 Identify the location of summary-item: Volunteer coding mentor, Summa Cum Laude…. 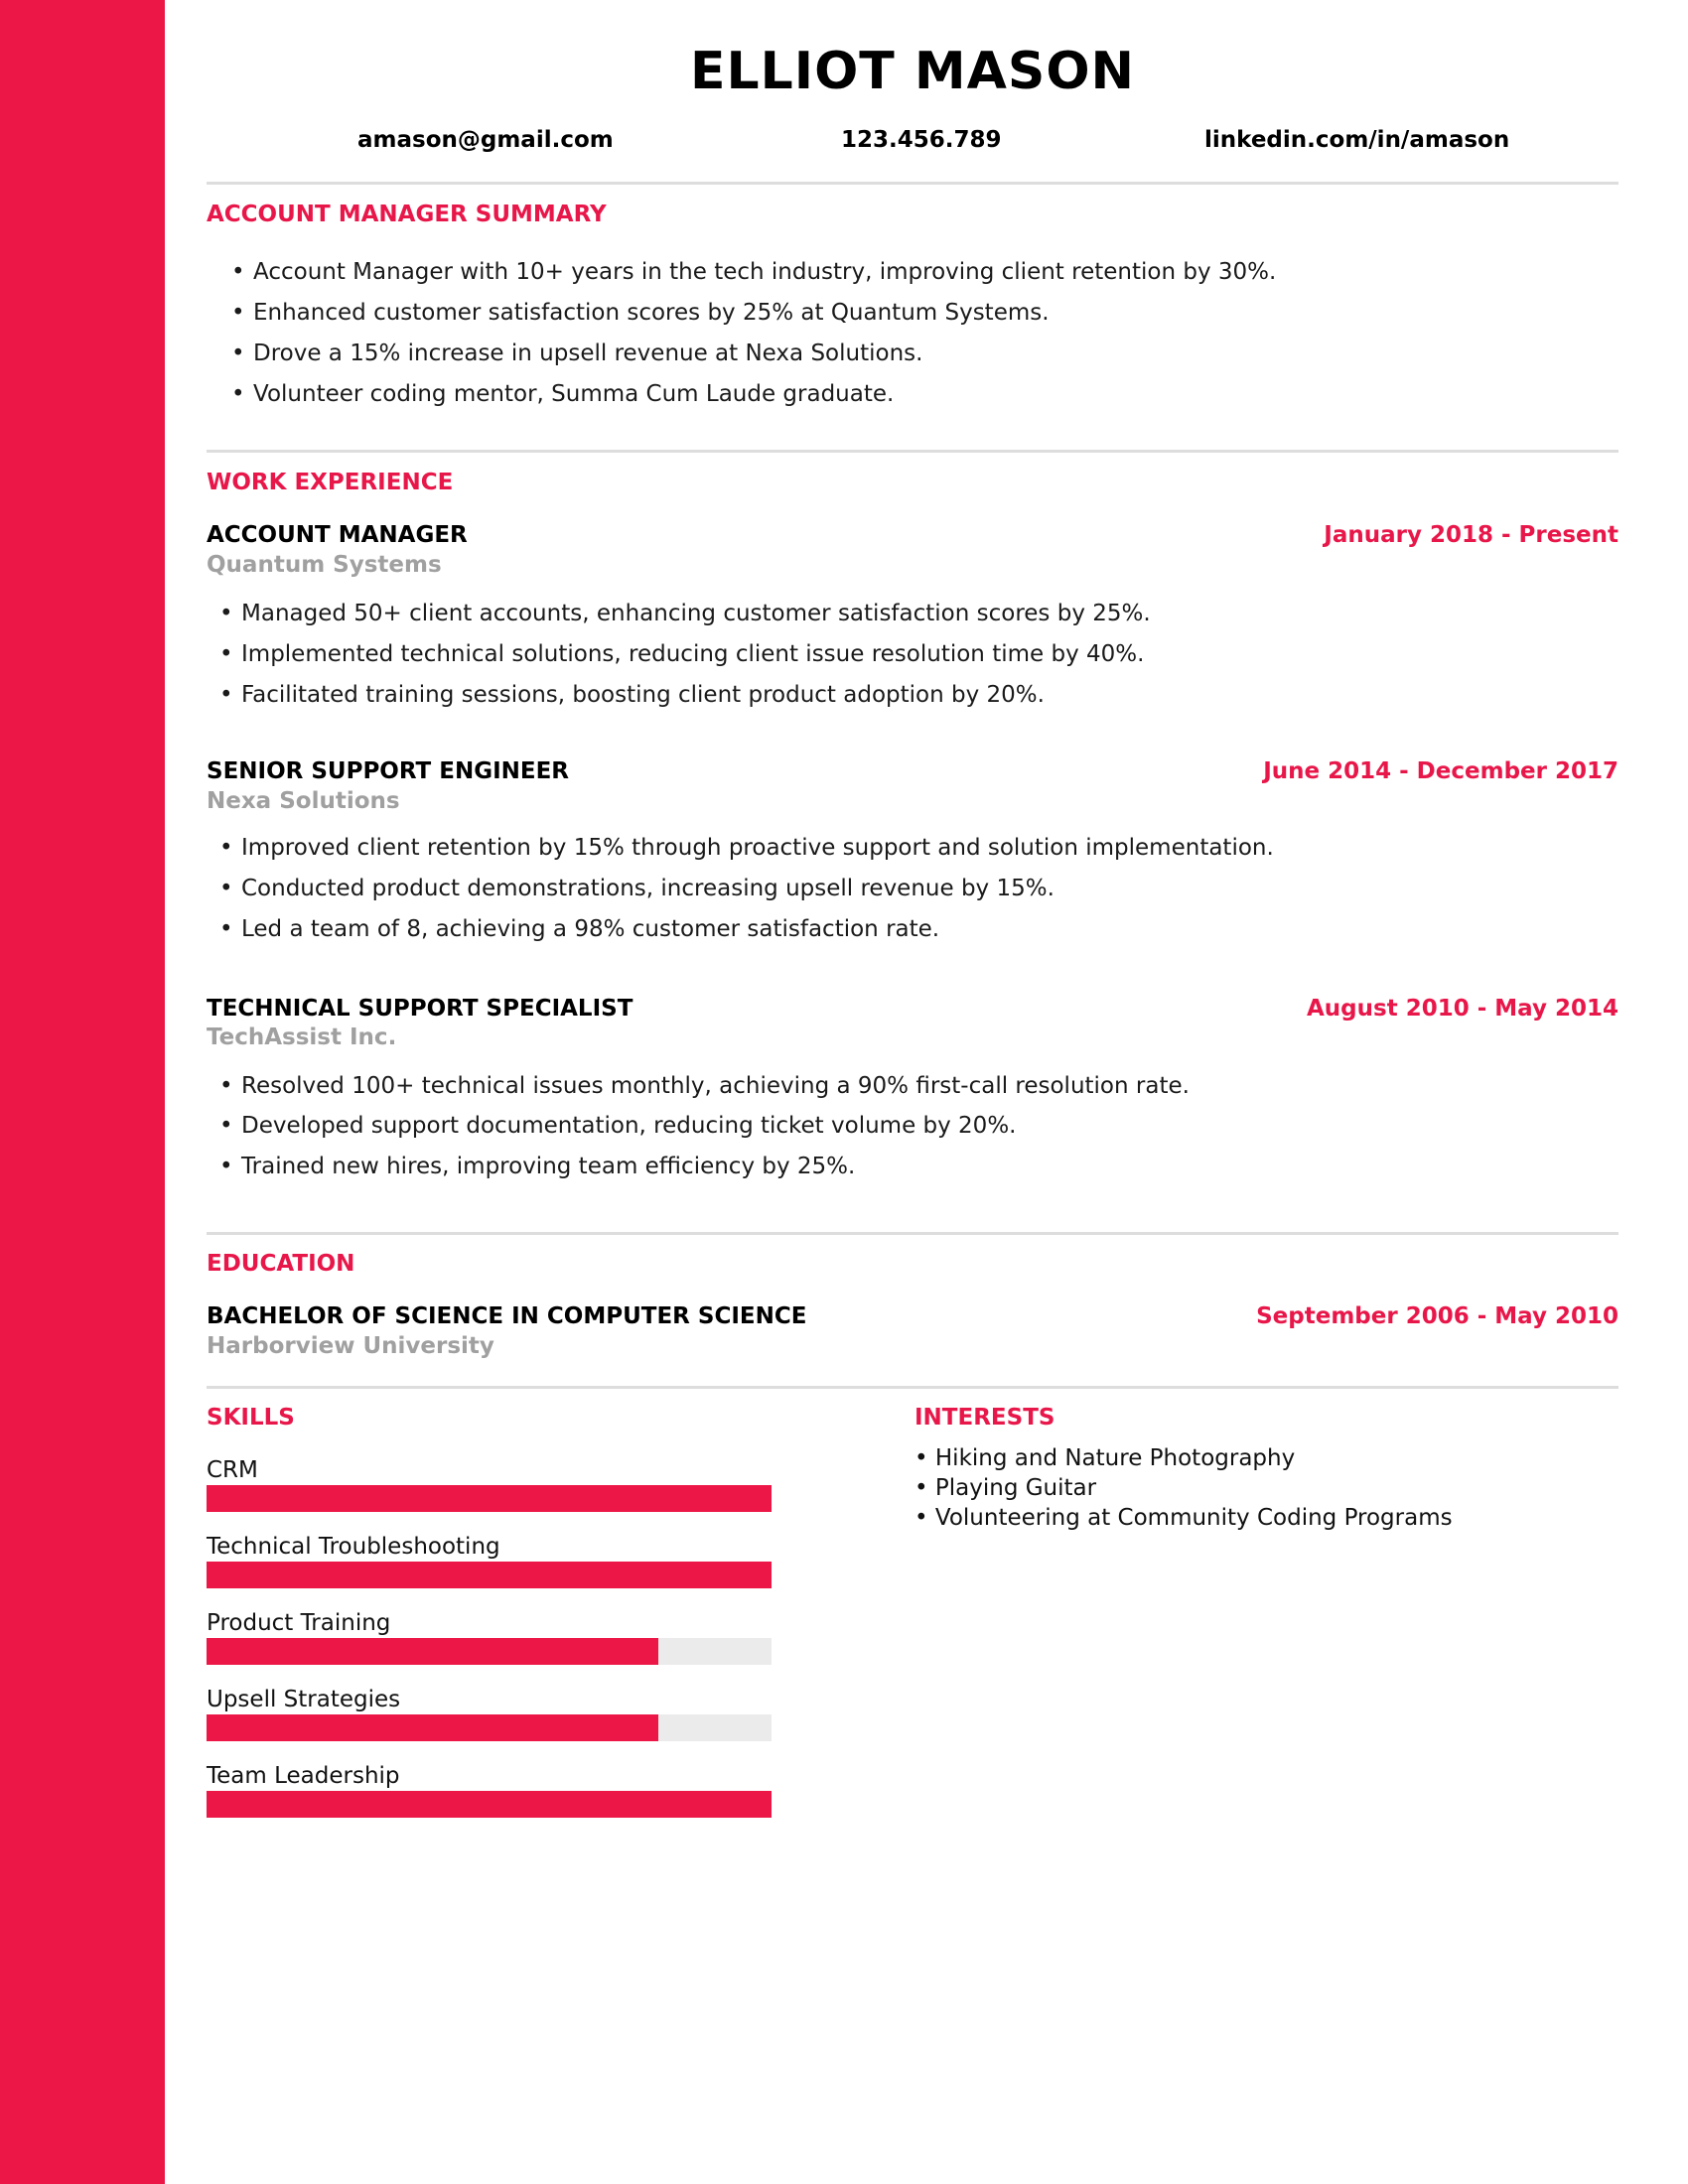
(574, 394).